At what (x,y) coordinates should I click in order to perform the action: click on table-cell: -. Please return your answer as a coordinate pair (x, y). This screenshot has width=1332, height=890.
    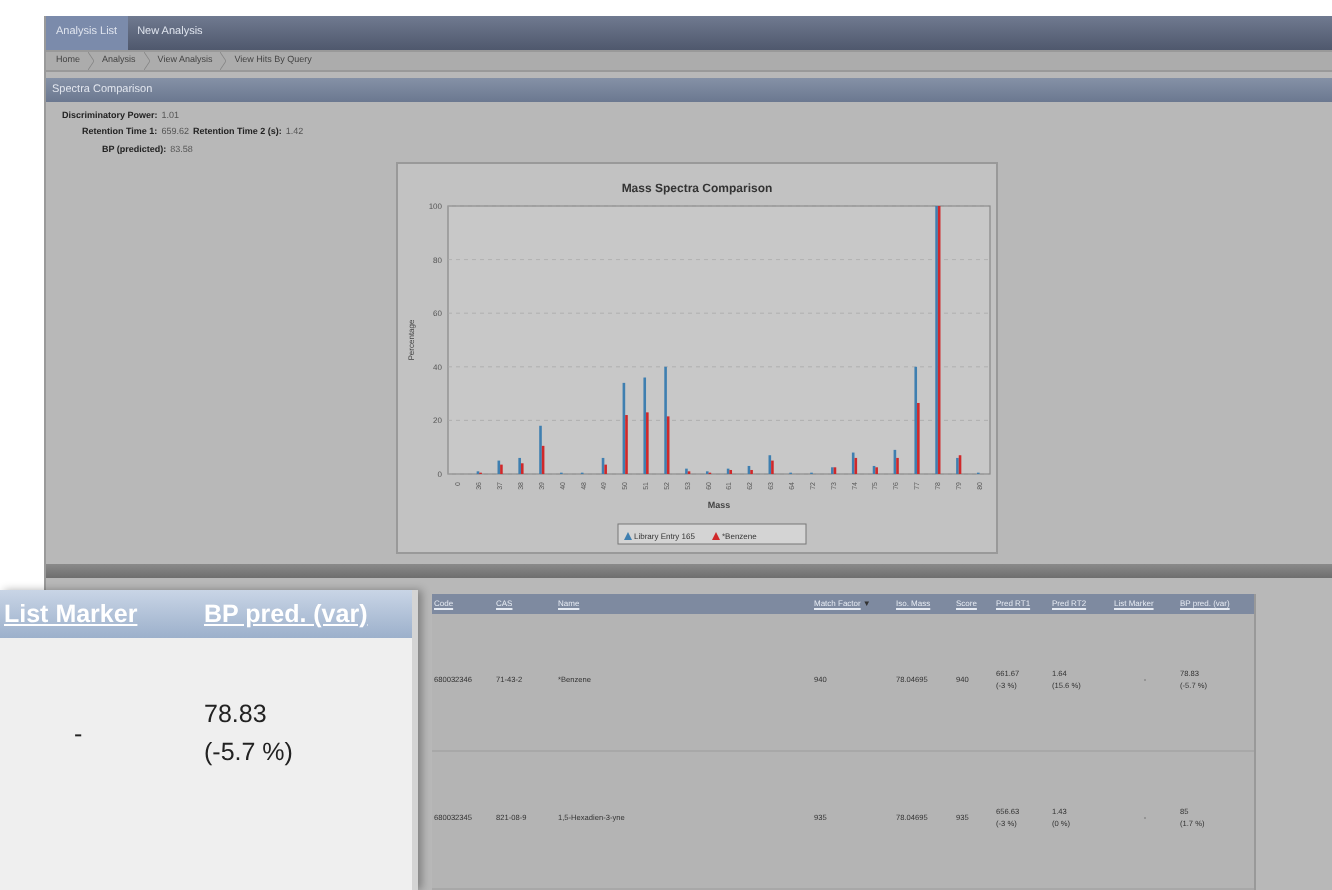
    Looking at the image, I should click on (78, 733).